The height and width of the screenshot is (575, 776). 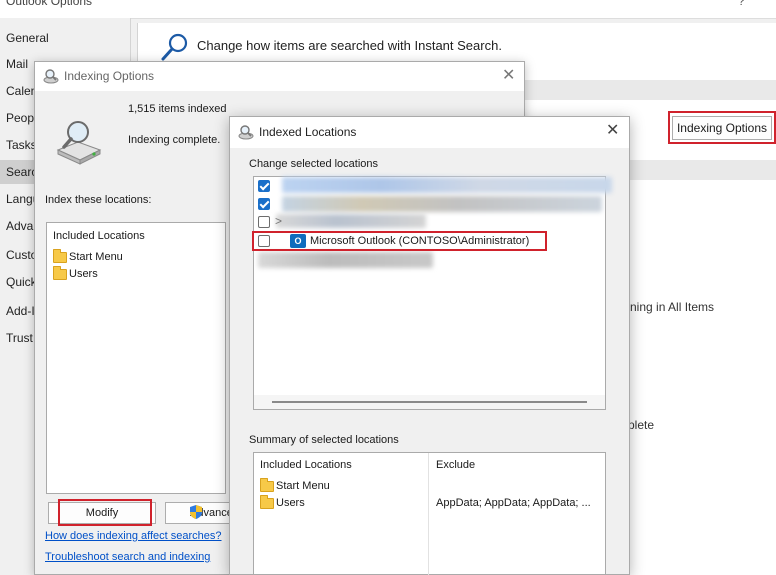 What do you see at coordinates (278, 221) in the screenshot?
I see `tree-expander-icon: >` at bounding box center [278, 221].